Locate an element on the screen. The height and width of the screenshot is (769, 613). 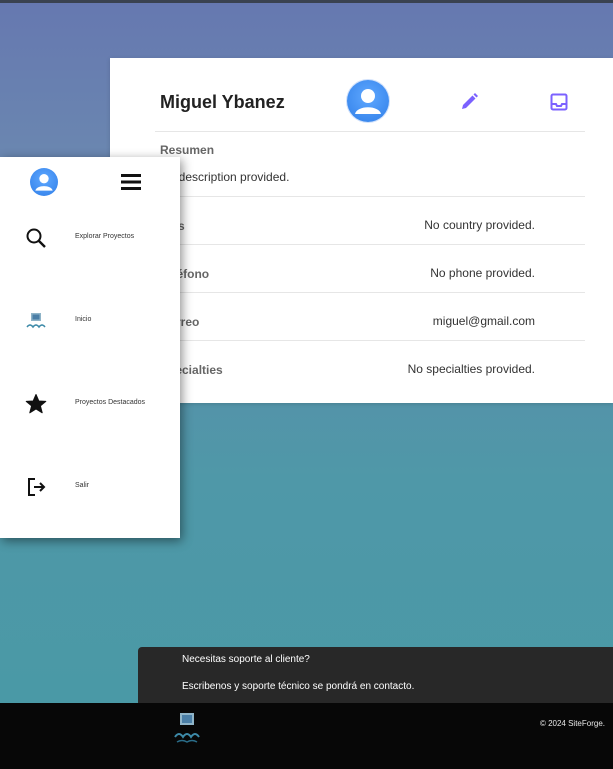
sidebar-avatar is located at coordinates (44, 182).